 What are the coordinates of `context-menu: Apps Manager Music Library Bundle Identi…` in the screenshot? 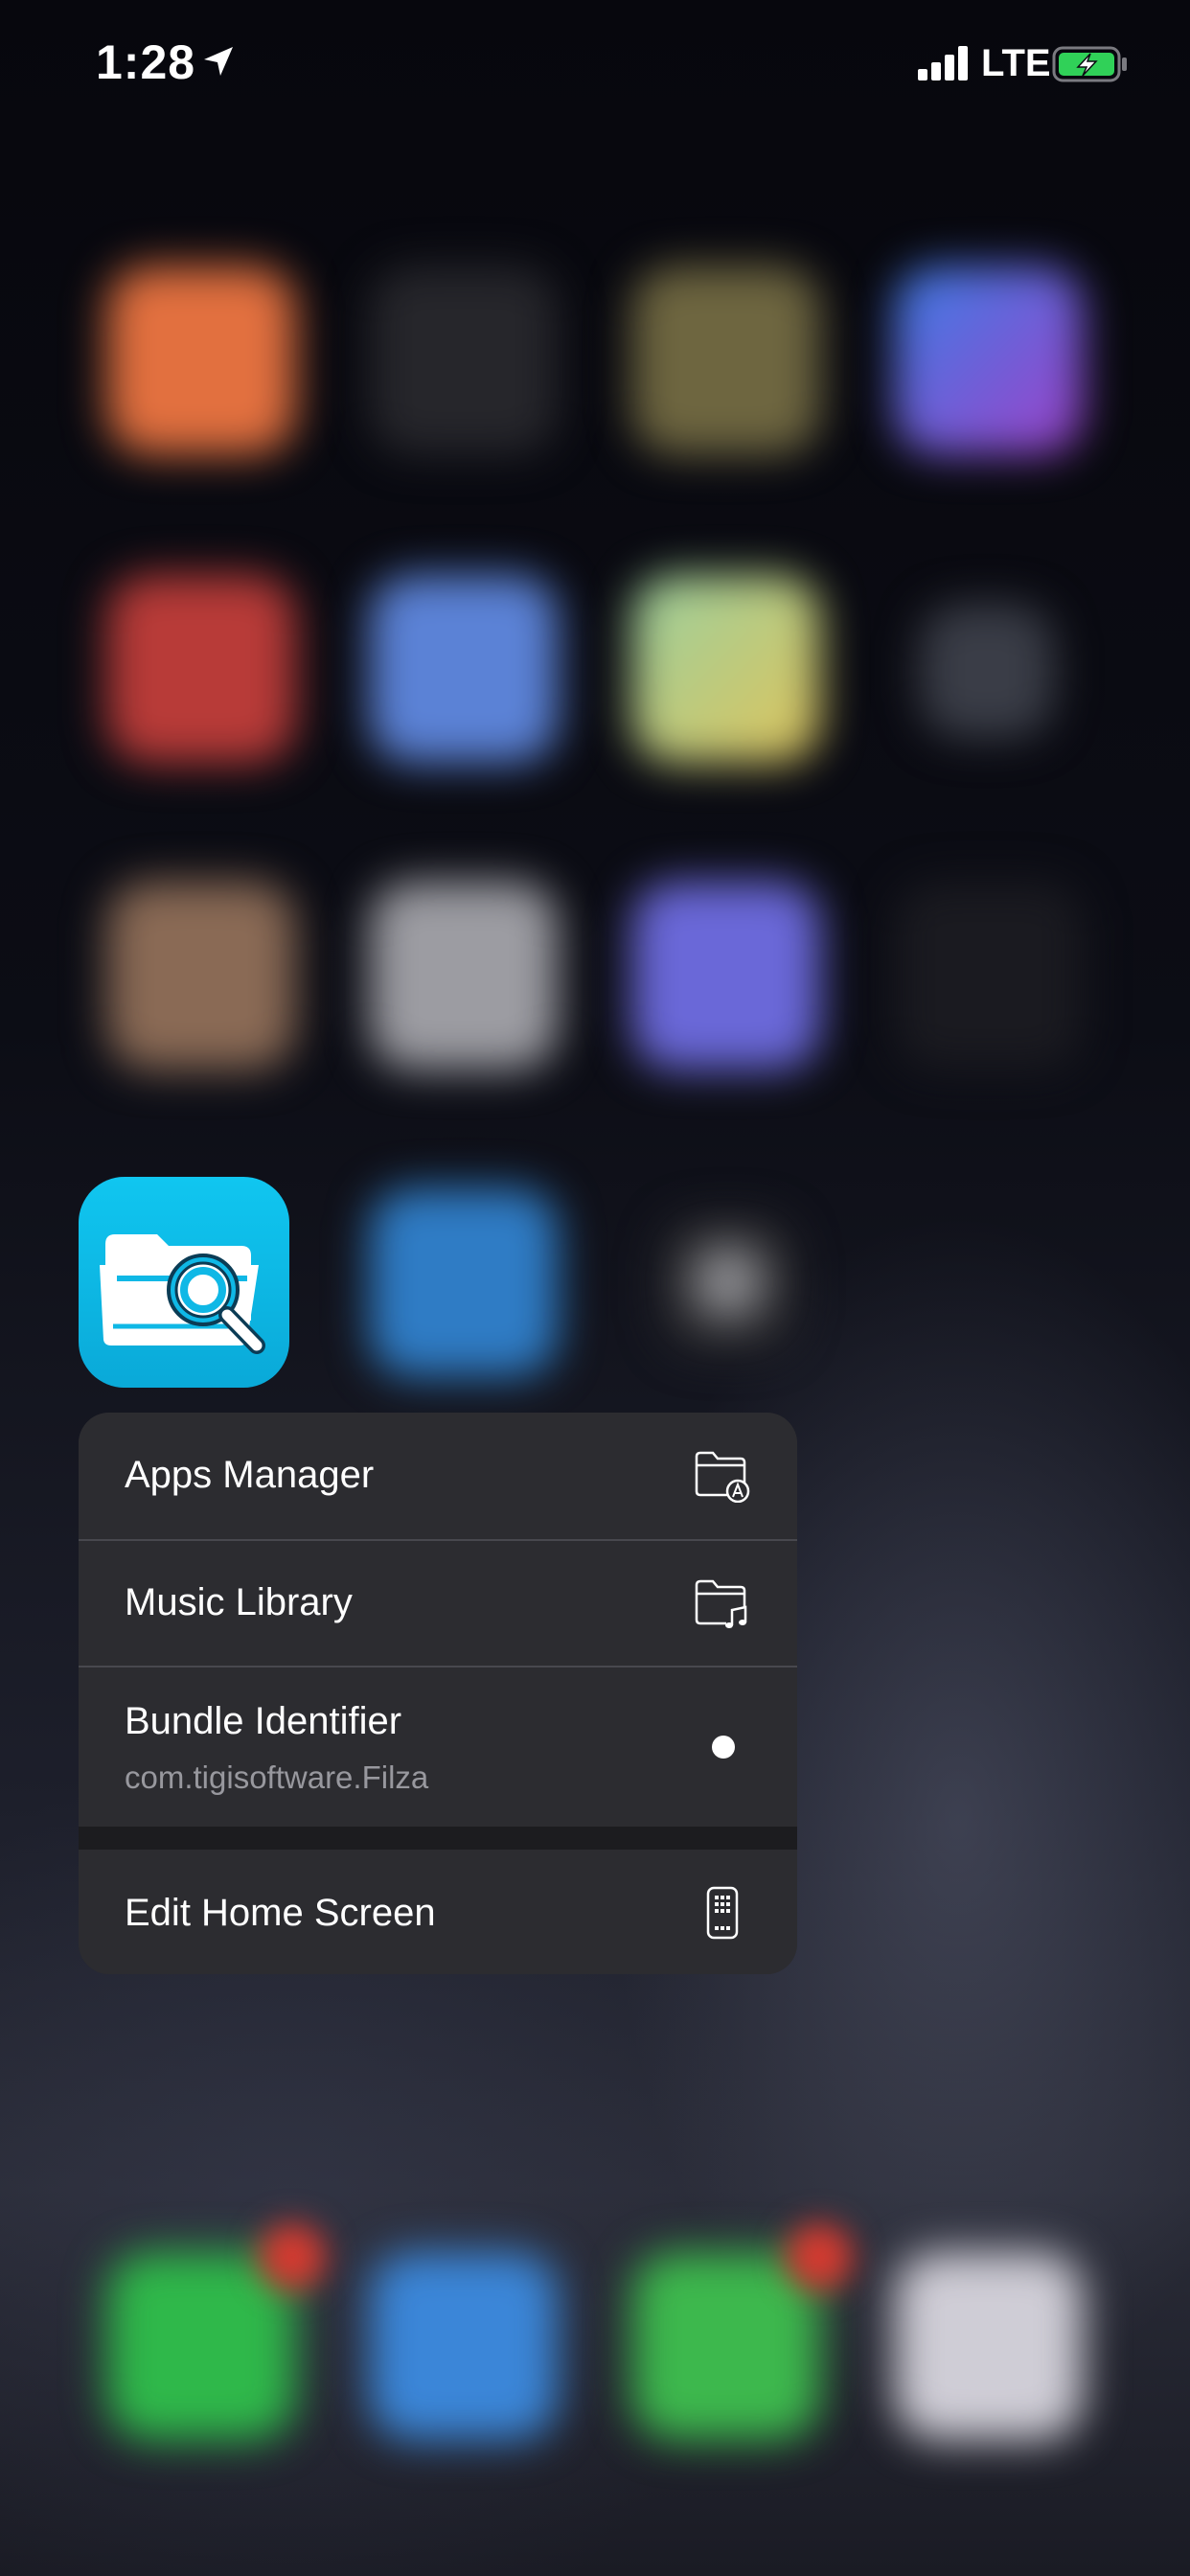 It's located at (438, 1693).